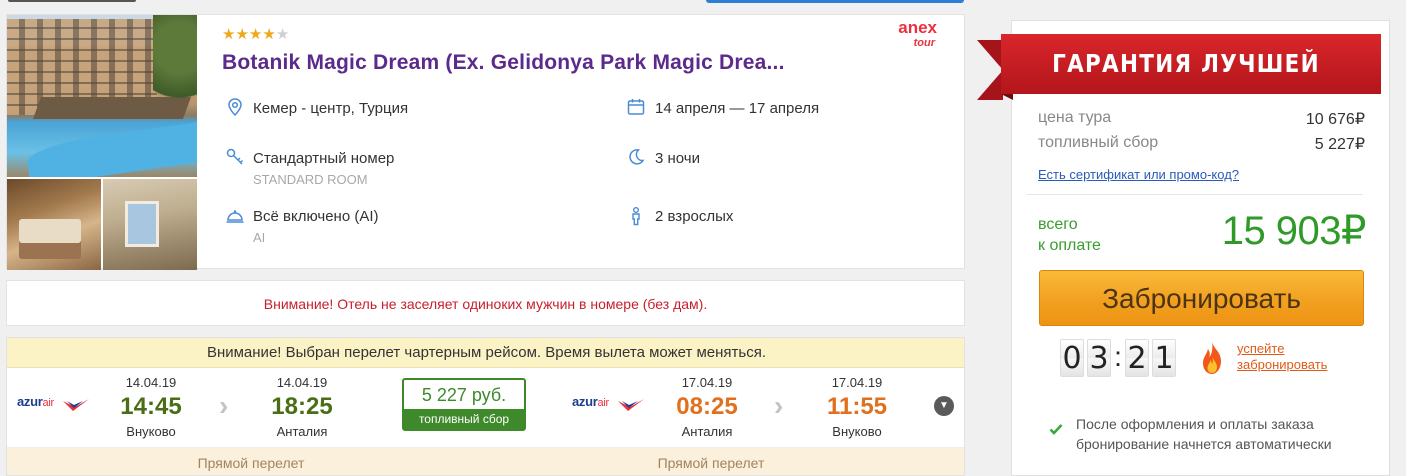  Describe the element at coordinates (1212, 358) in the screenshot. I see `fire-icon` at that location.